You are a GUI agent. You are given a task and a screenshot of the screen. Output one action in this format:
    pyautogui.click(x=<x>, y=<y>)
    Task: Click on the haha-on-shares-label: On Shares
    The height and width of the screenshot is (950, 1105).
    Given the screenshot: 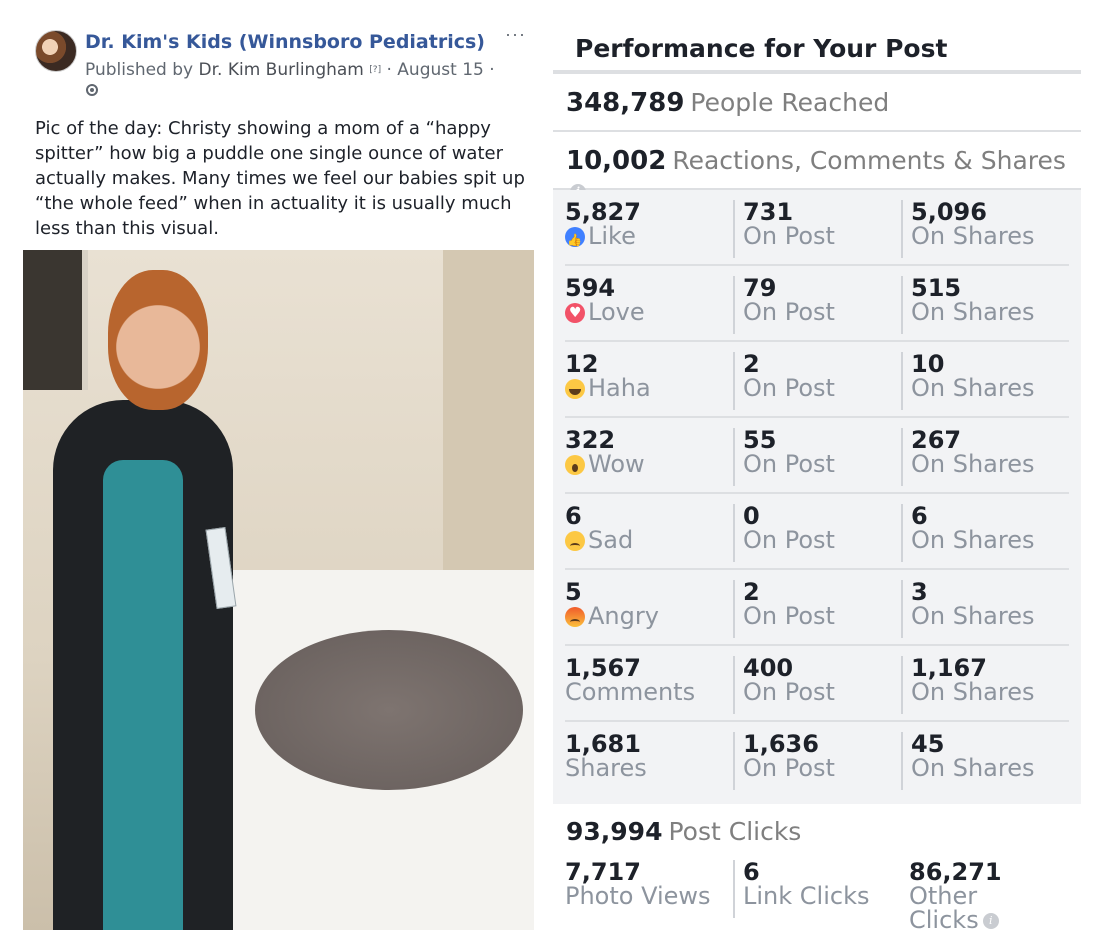 What is the action you would take?
    pyautogui.click(x=973, y=388)
    